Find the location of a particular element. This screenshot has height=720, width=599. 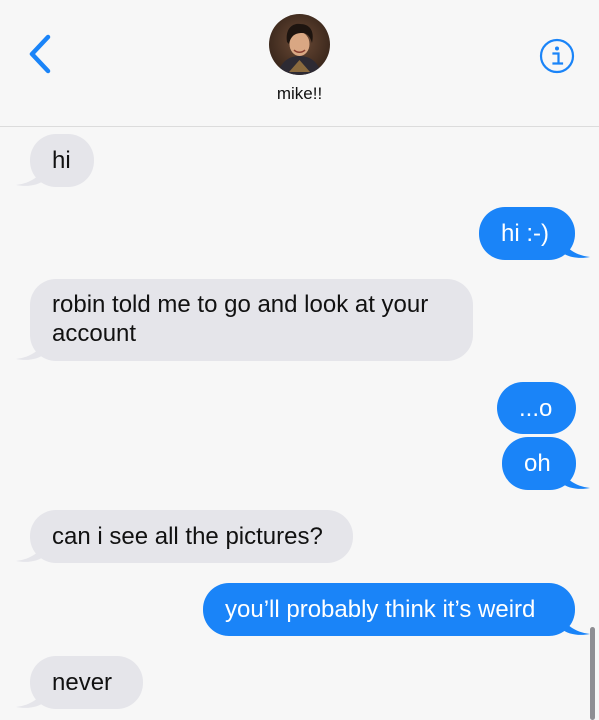

message-text: hi :-) is located at coordinates (525, 233).